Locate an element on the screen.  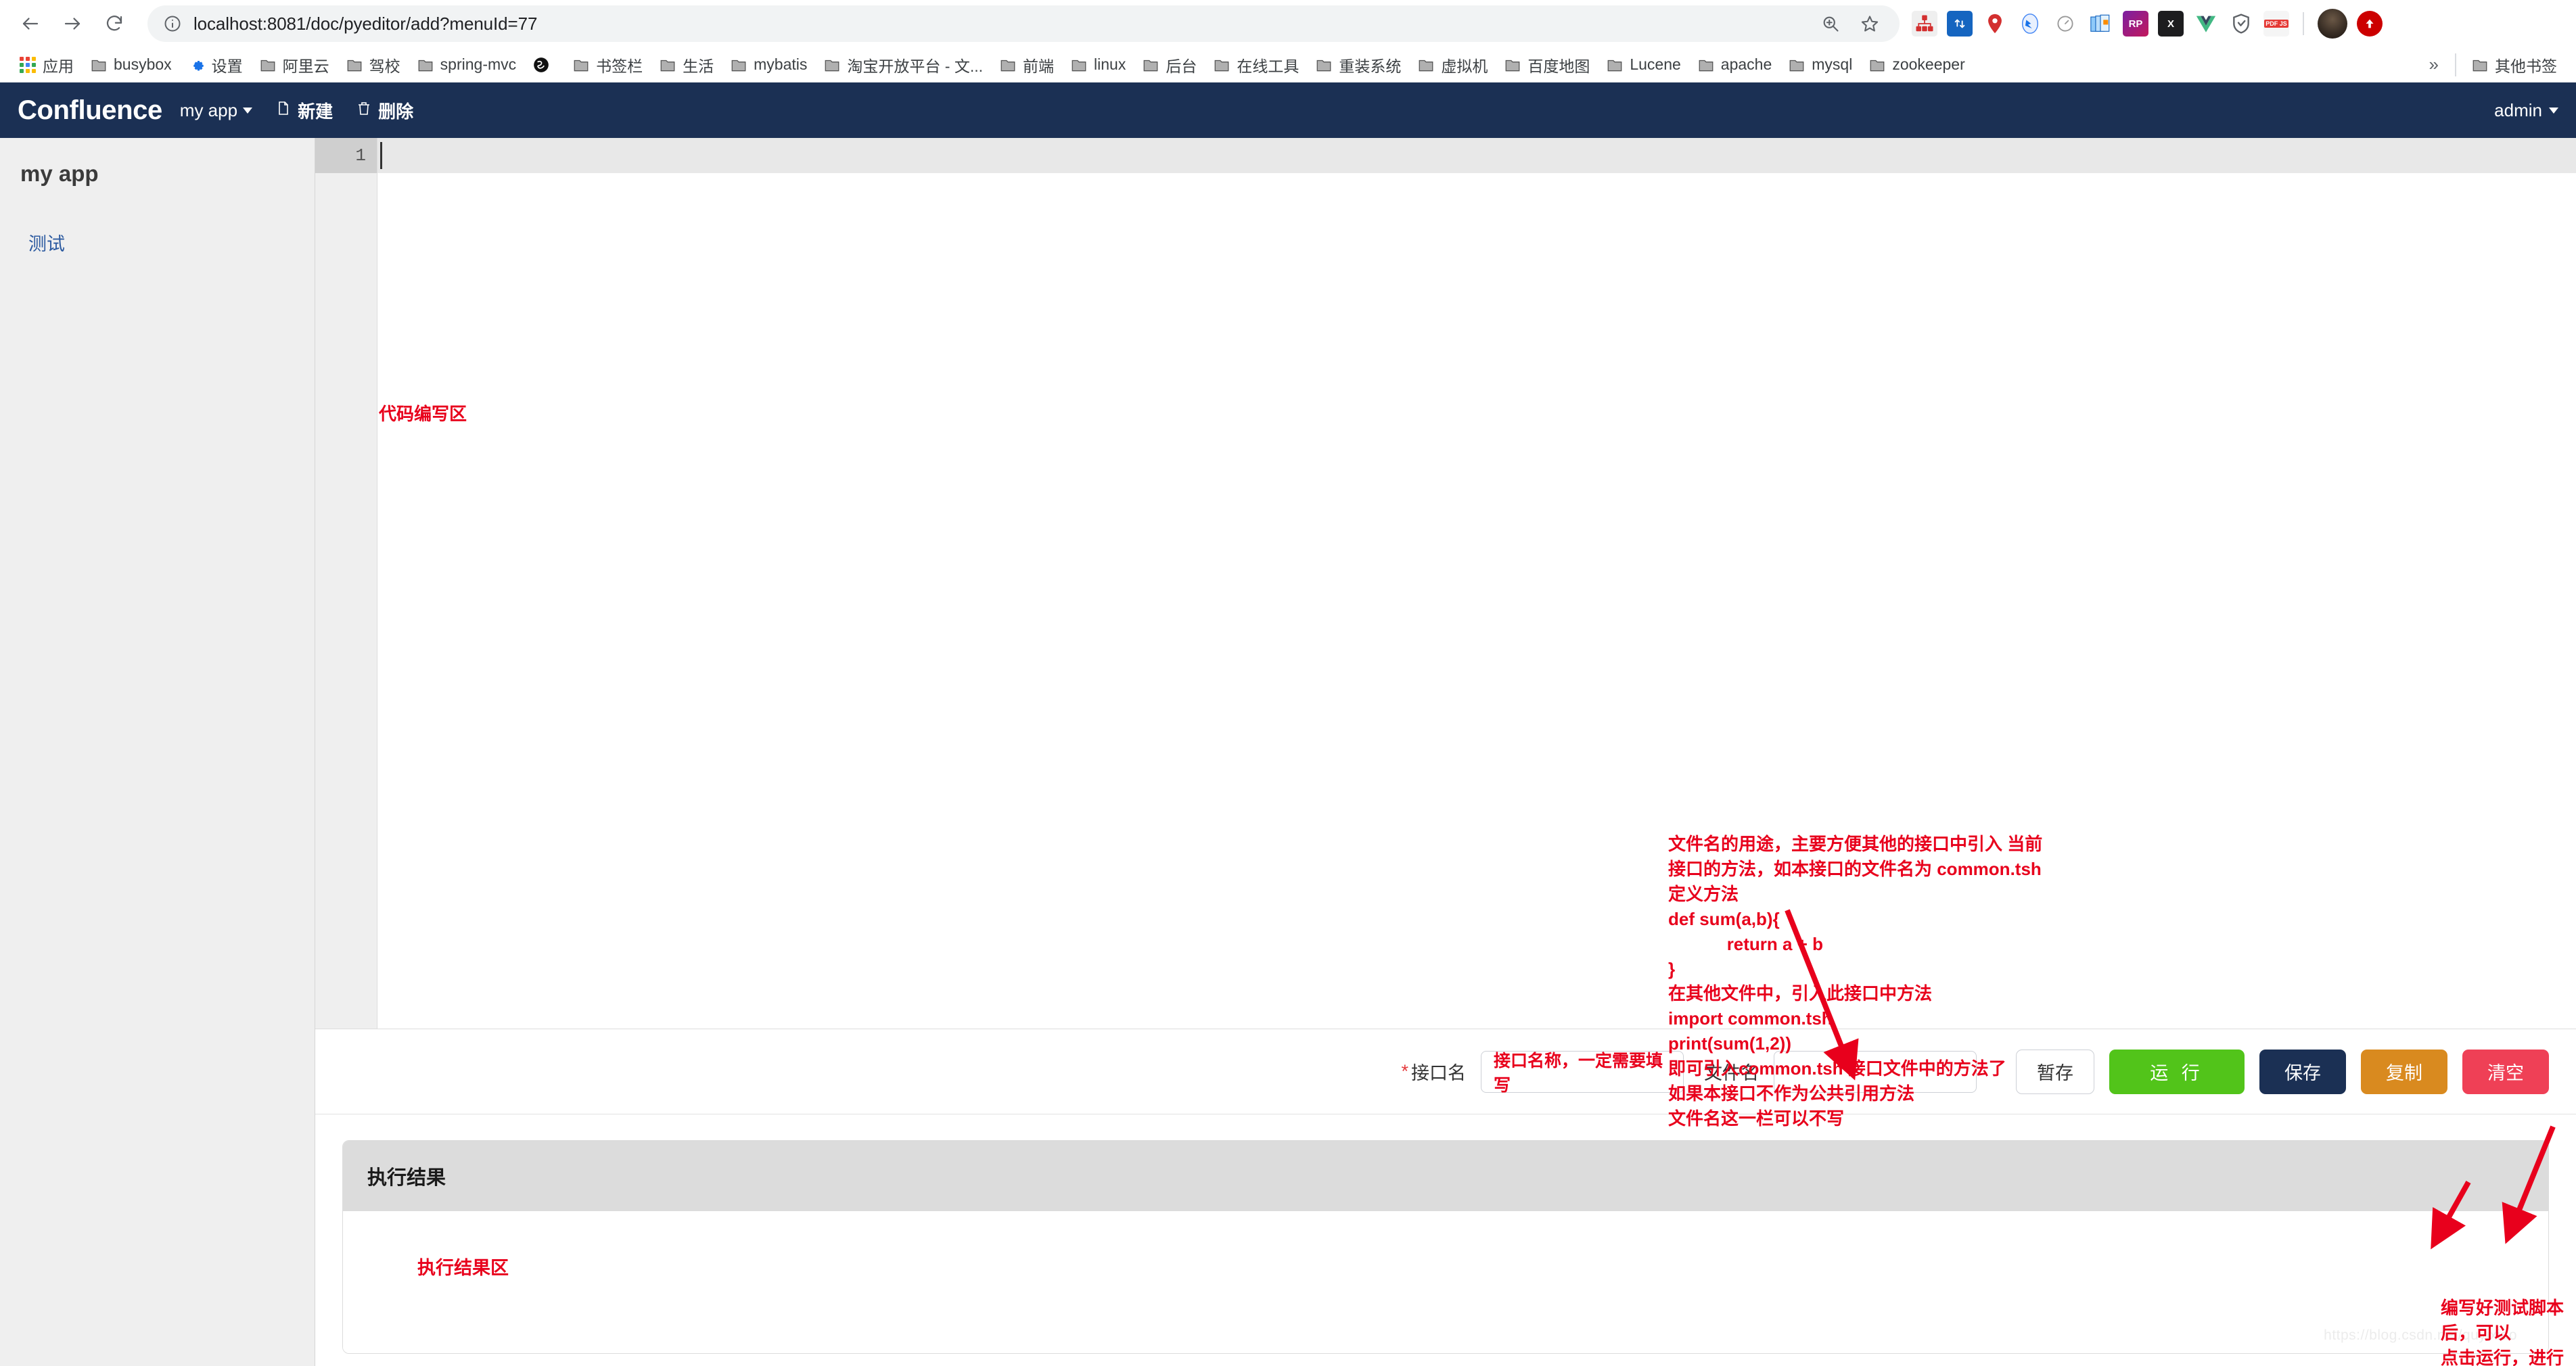
bookmark-label: spring-mvc is located at coordinates (478, 64).